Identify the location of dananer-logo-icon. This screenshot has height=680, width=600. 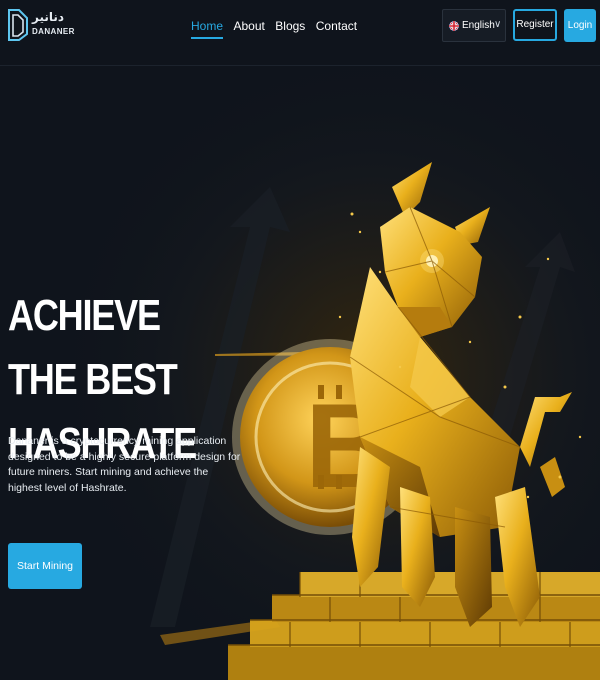
(18, 25).